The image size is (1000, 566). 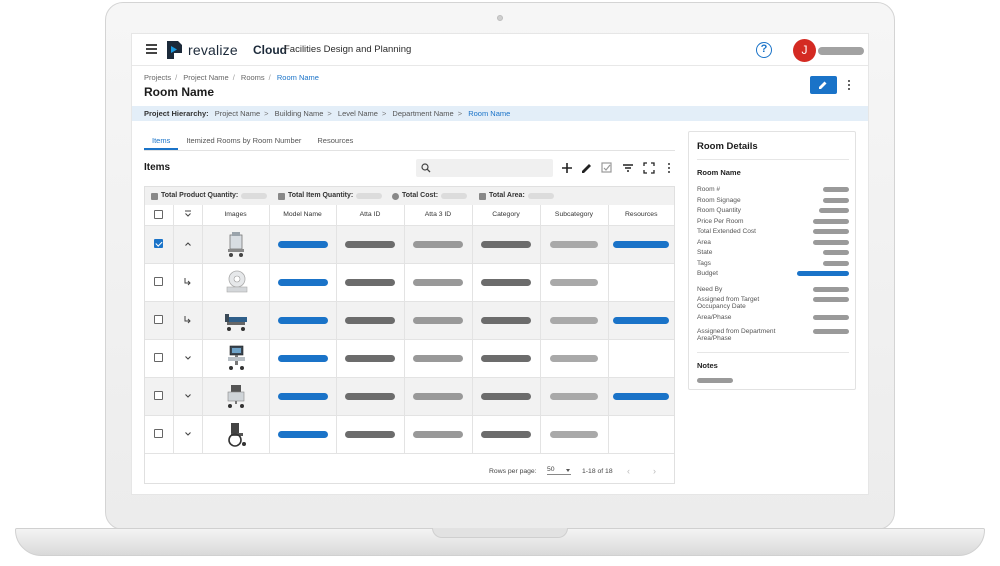 I want to click on search-icon, so click(x=426, y=168).